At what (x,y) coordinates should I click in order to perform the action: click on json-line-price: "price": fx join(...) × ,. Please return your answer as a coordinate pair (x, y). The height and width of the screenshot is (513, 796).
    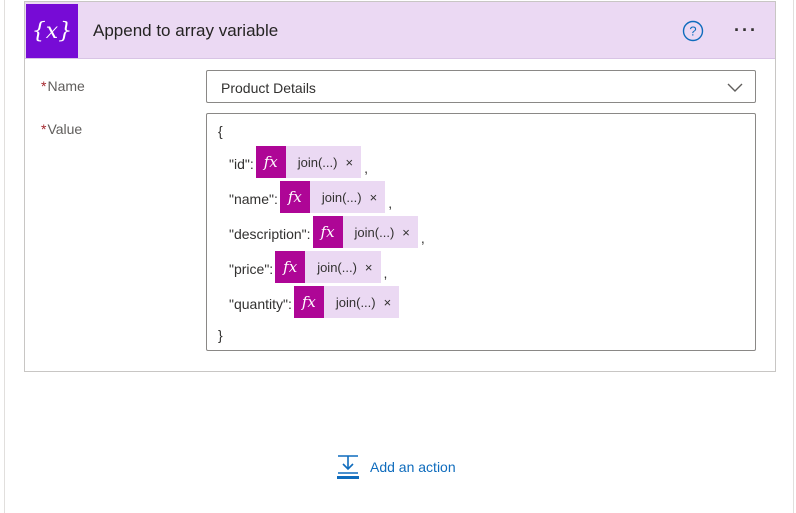
    Looking at the image, I should click on (308, 267).